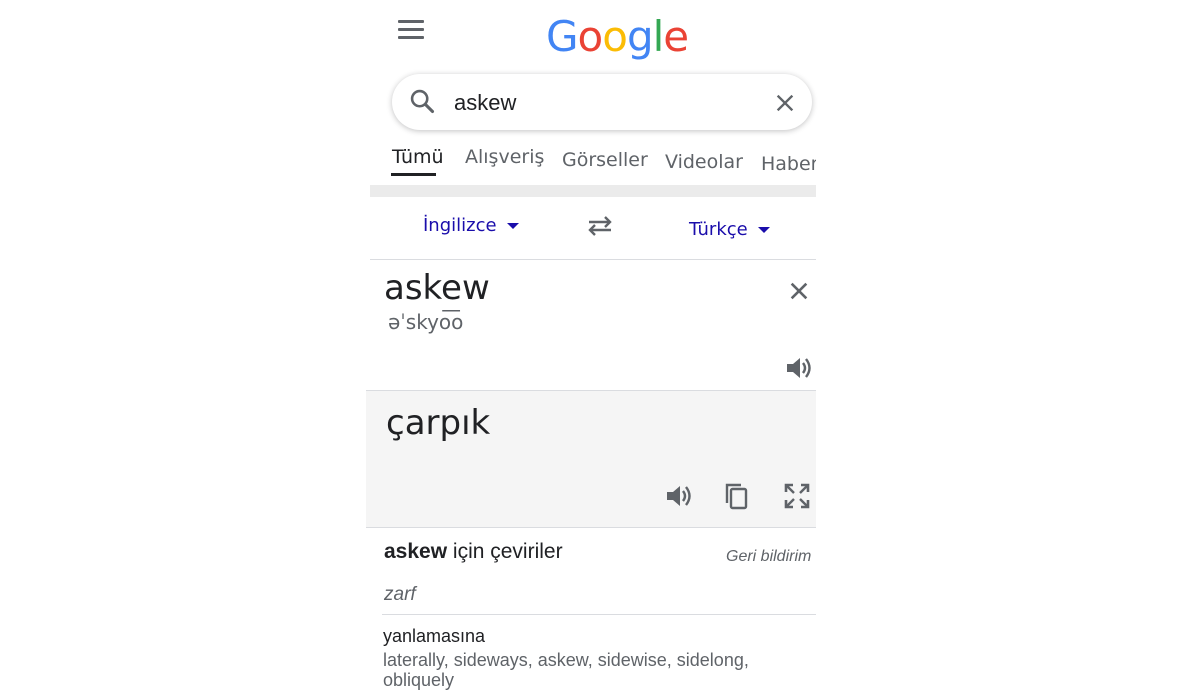 The height and width of the screenshot is (691, 1200). I want to click on tab-news: Haberler, so click(788, 164).